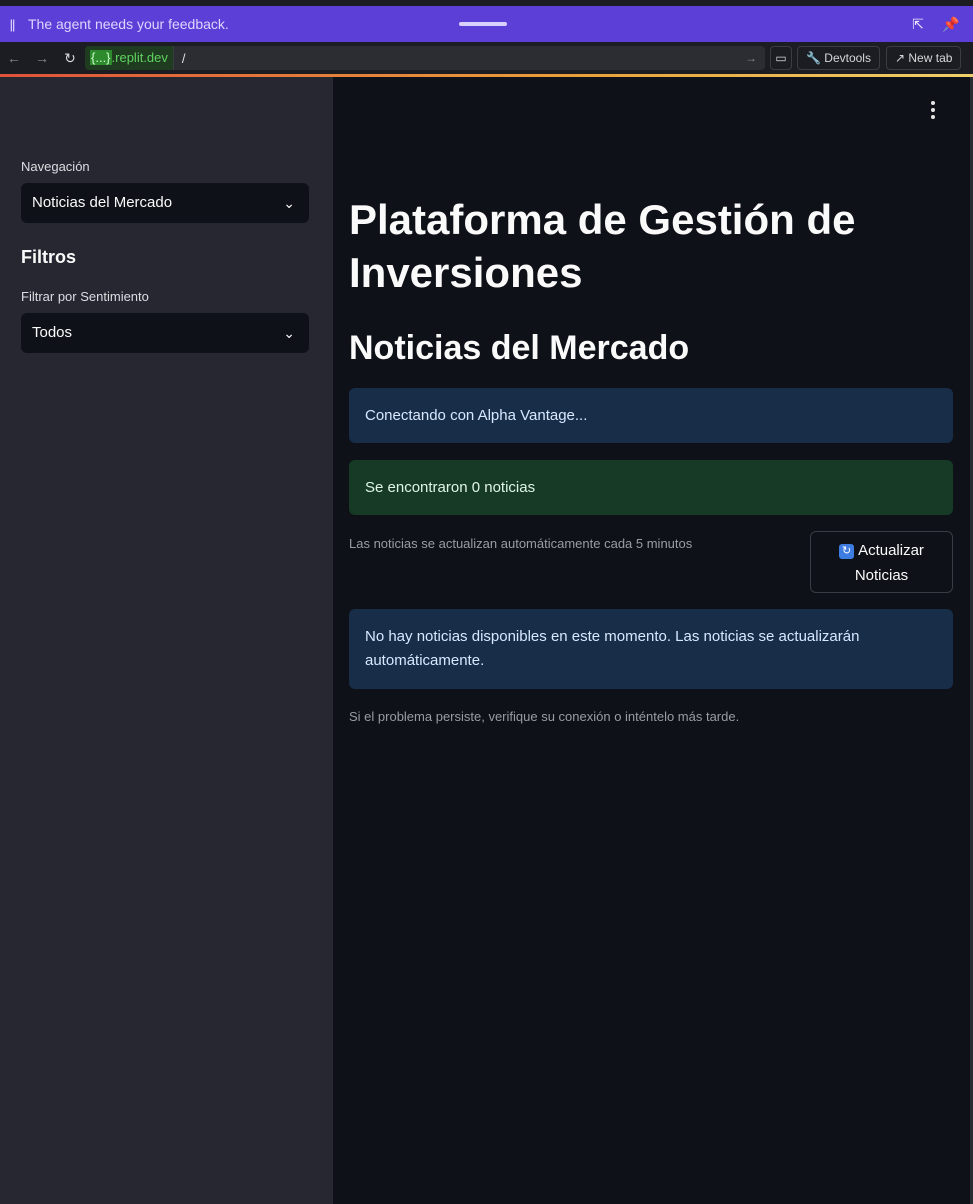 The image size is (973, 1204). What do you see at coordinates (847, 551) in the screenshot?
I see `refresh-icon: ↻` at bounding box center [847, 551].